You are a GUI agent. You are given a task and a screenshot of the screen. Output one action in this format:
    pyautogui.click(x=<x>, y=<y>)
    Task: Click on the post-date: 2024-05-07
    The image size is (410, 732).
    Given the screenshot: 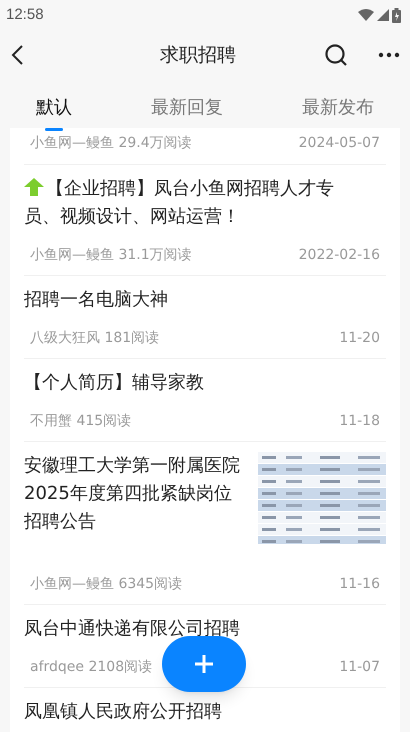 What is the action you would take?
    pyautogui.click(x=339, y=143)
    